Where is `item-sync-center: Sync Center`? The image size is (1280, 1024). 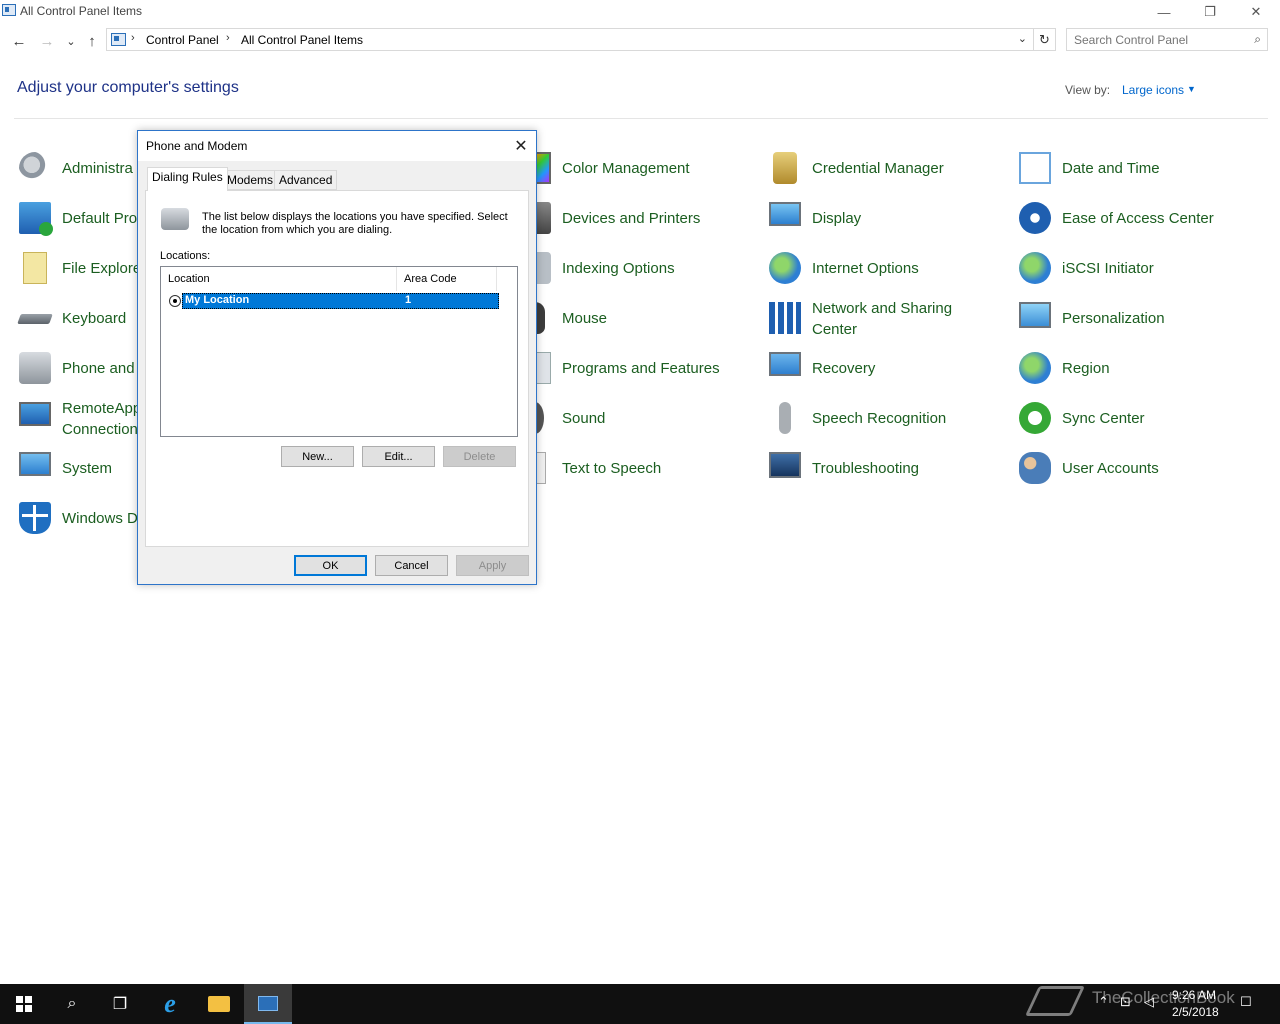
item-sync-center: Sync Center is located at coordinates (1139, 418).